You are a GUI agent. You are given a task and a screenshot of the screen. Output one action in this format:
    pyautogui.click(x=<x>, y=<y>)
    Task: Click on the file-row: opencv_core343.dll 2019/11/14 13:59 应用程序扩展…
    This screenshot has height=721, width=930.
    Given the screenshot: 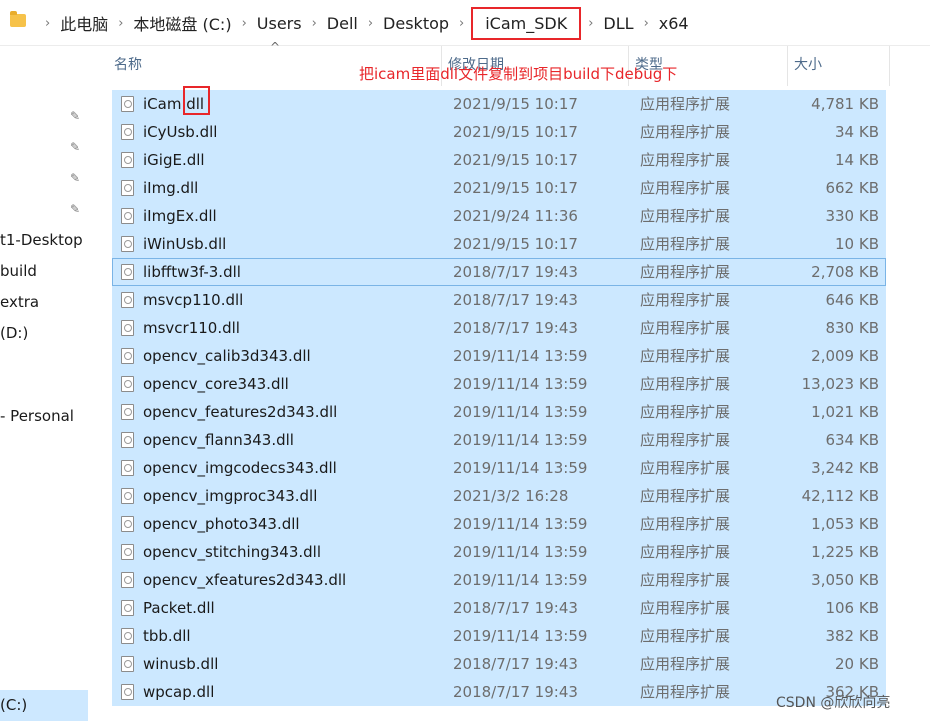 What is the action you would take?
    pyautogui.click(x=499, y=384)
    